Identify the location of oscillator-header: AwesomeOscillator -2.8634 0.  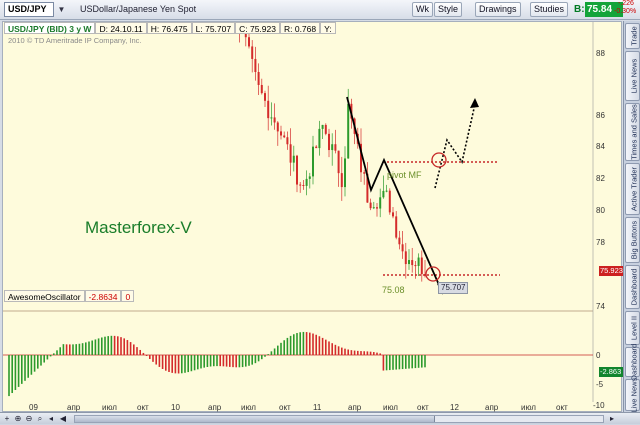
(69, 296).